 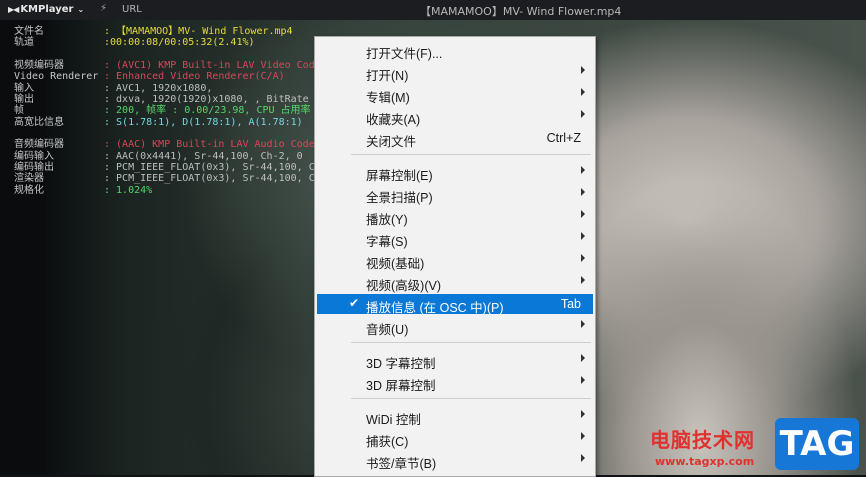 What do you see at coordinates (705, 461) in the screenshot?
I see `watermark-url: www.tagxp.com` at bounding box center [705, 461].